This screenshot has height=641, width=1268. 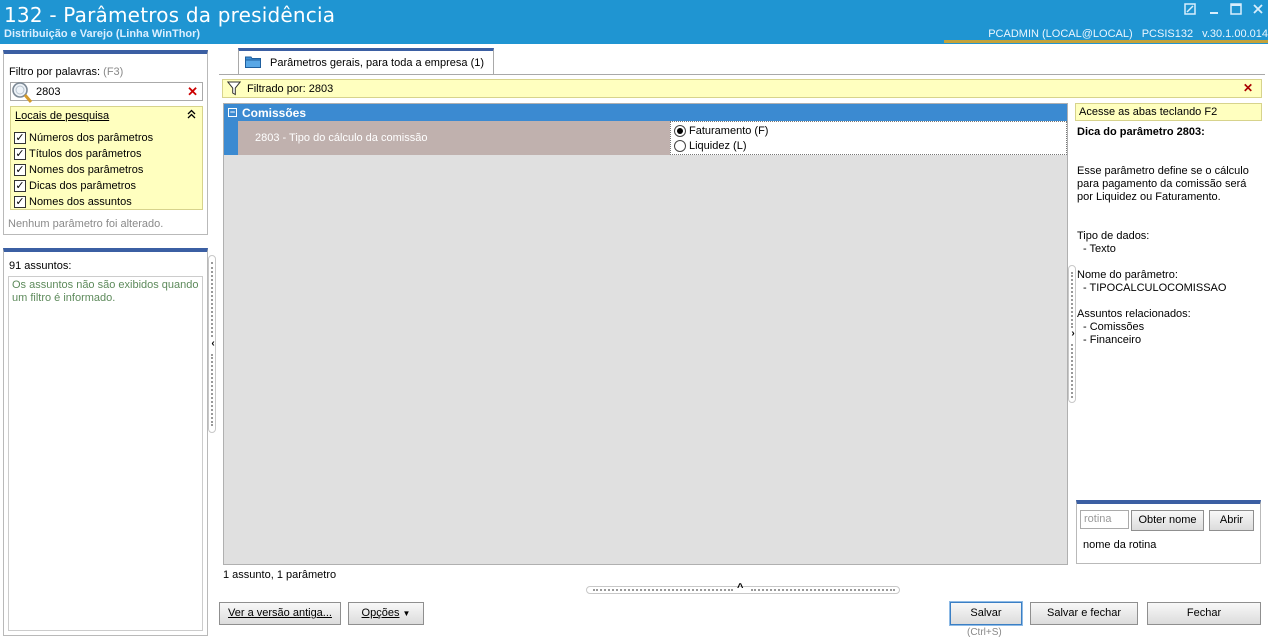 I want to click on parameter-value-cell: Faturamento (F) Liquidez (L), so click(x=868, y=138).